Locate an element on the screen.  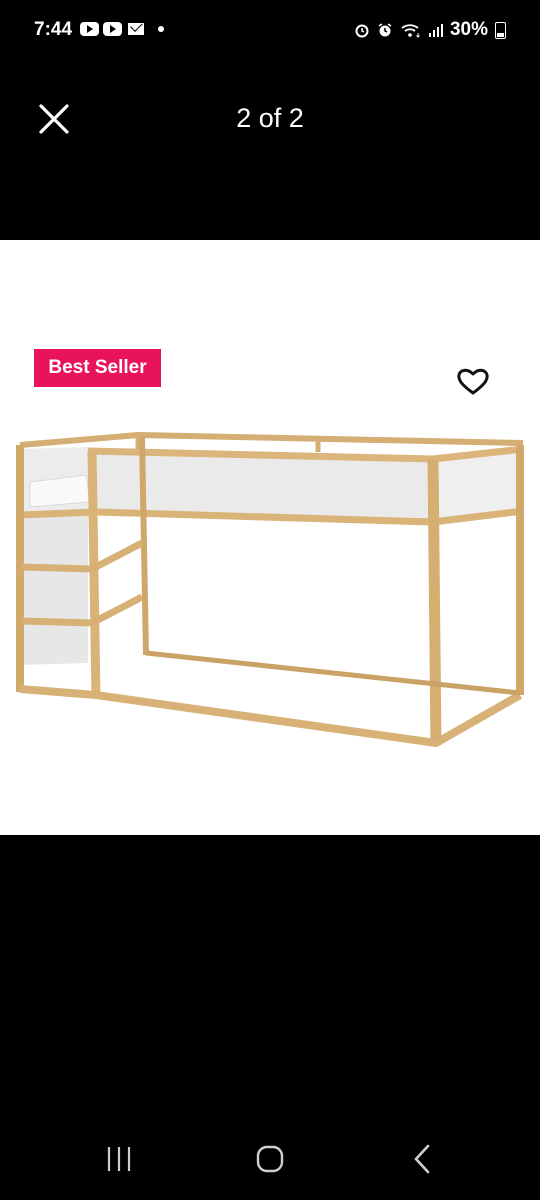
wifi-icon is located at coordinates (410, 31).